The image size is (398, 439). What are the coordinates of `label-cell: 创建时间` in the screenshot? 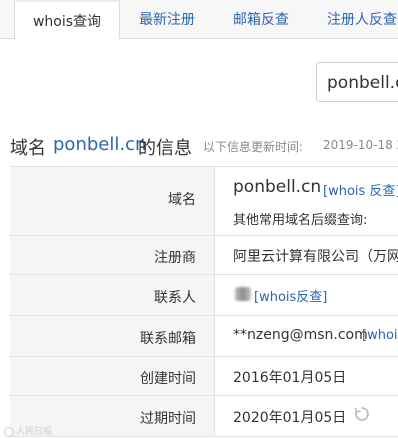 It's located at (112, 376).